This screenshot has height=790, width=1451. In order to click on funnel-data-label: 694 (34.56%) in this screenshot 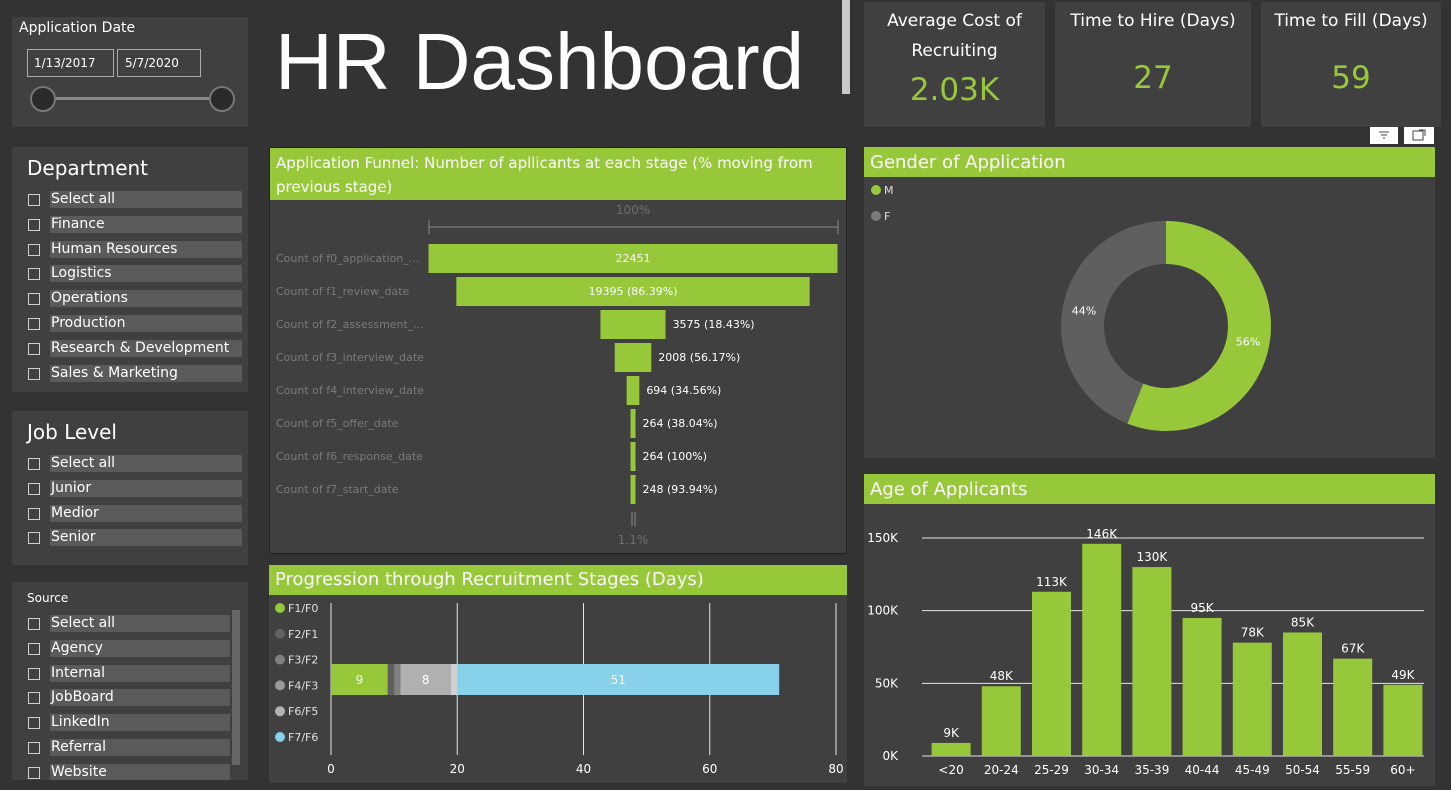, I will do `click(683, 390)`.